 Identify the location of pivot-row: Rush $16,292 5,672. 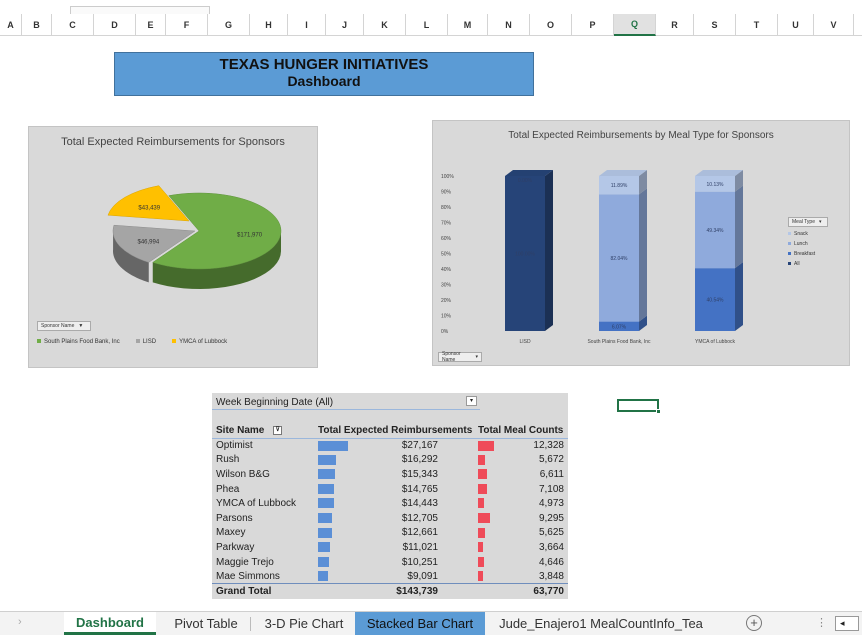
(390, 460).